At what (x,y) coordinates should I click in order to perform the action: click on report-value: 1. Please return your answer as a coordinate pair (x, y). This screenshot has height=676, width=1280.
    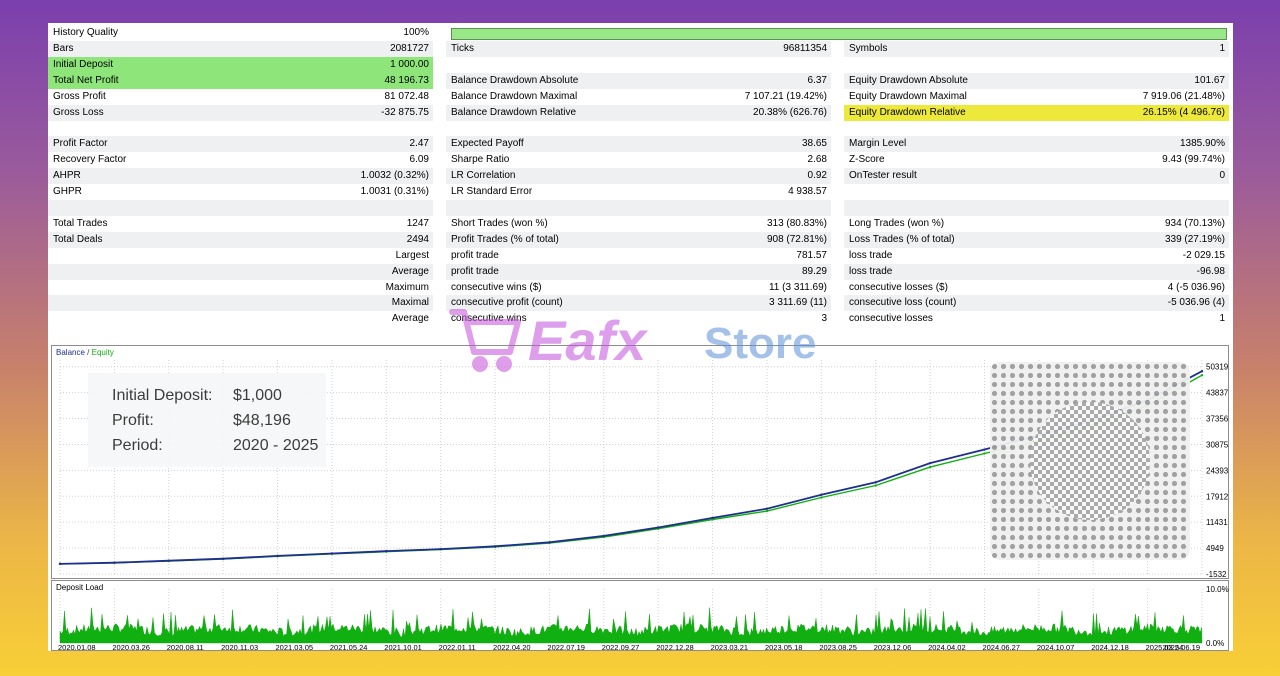
    Looking at the image, I should click on (1222, 48).